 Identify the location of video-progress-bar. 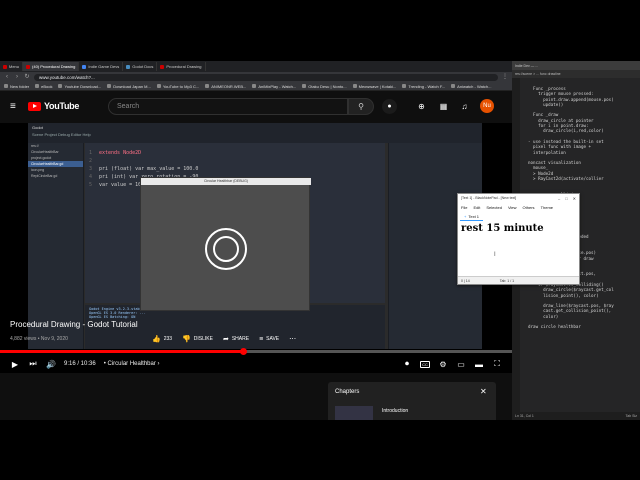
(256, 351).